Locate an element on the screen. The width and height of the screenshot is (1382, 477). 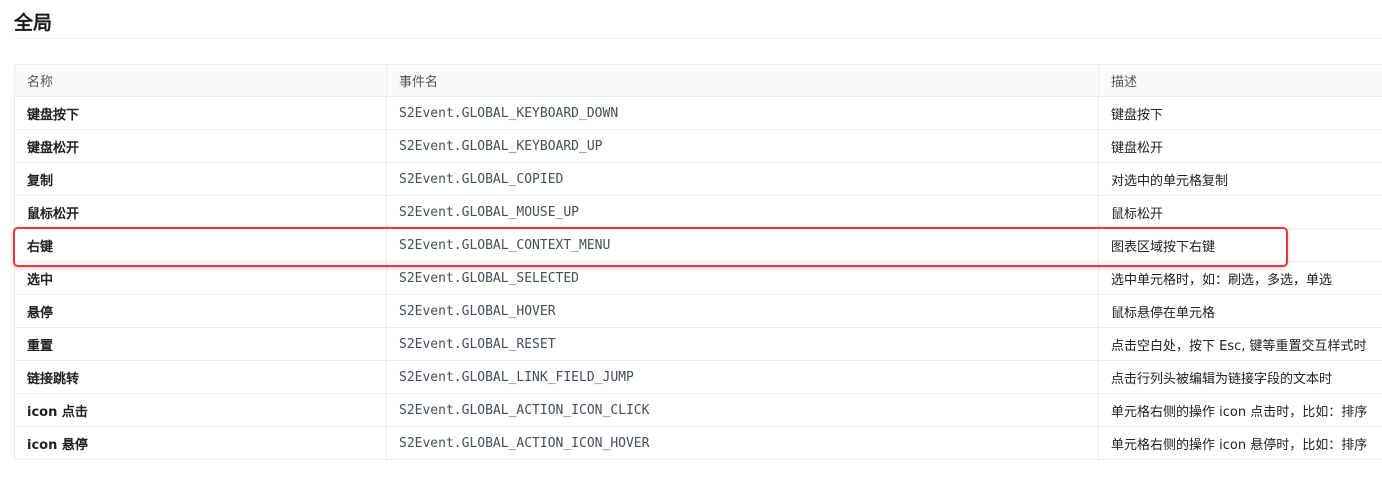
row-description: 鼠标悬停在单元格 is located at coordinates (1240, 311).